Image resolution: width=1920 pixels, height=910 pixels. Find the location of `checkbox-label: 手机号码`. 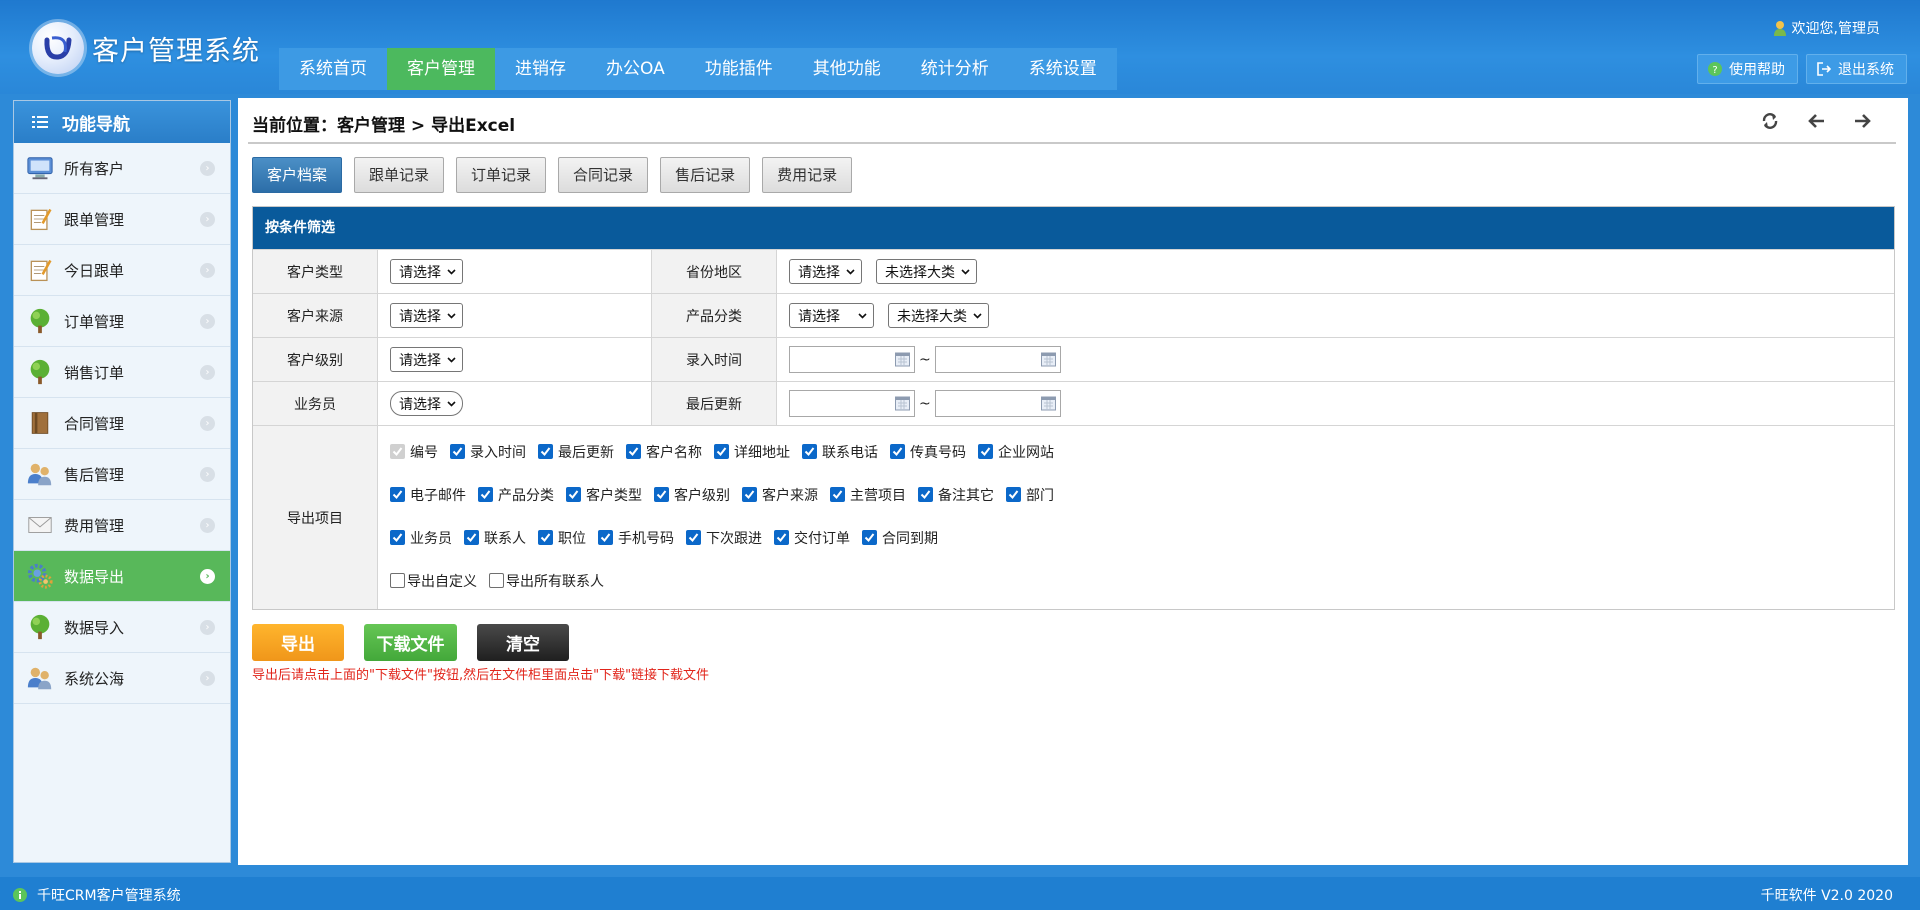

checkbox-label: 手机号码 is located at coordinates (646, 538).